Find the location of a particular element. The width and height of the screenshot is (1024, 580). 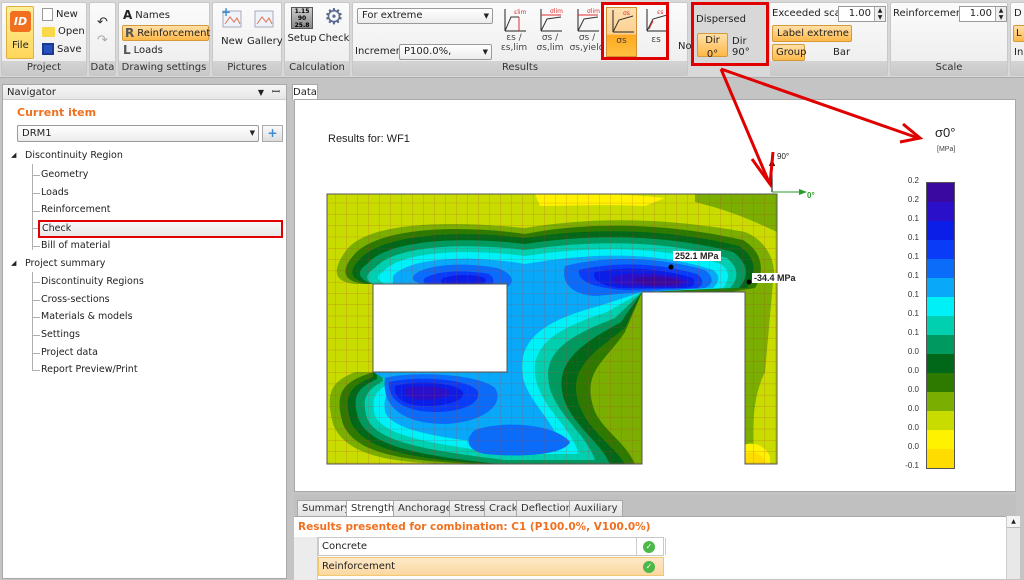

dropdown-icon: ▼ is located at coordinates (261, 92).